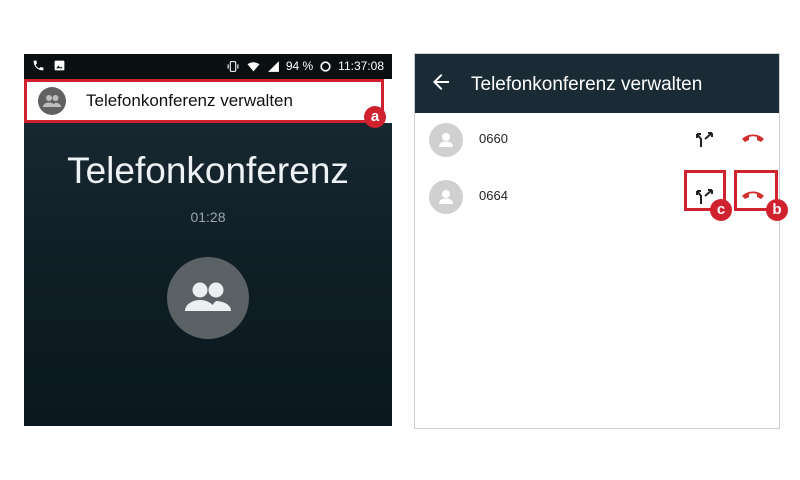 The height and width of the screenshot is (480, 800). Describe the element at coordinates (208, 66) in the screenshot. I see `status-bar: 94 % 11:37:08` at that location.